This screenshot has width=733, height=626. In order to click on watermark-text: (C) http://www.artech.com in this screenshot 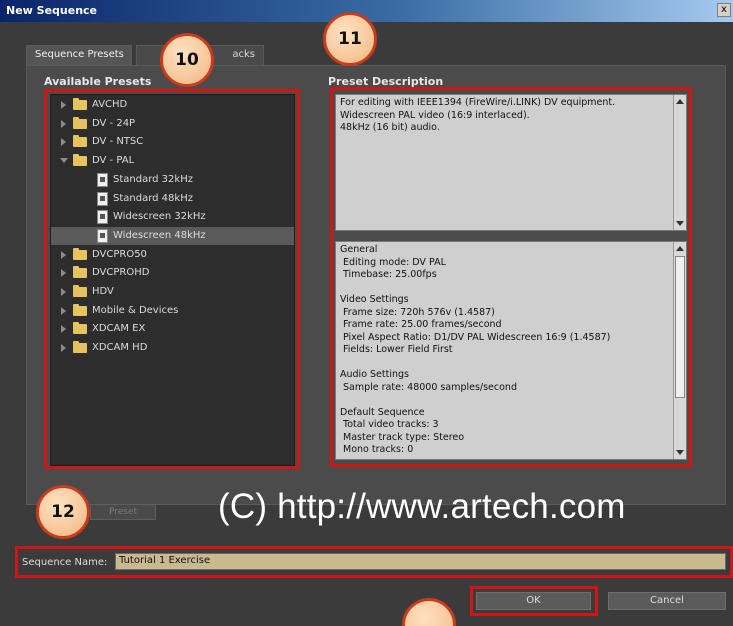, I will do `click(422, 506)`.